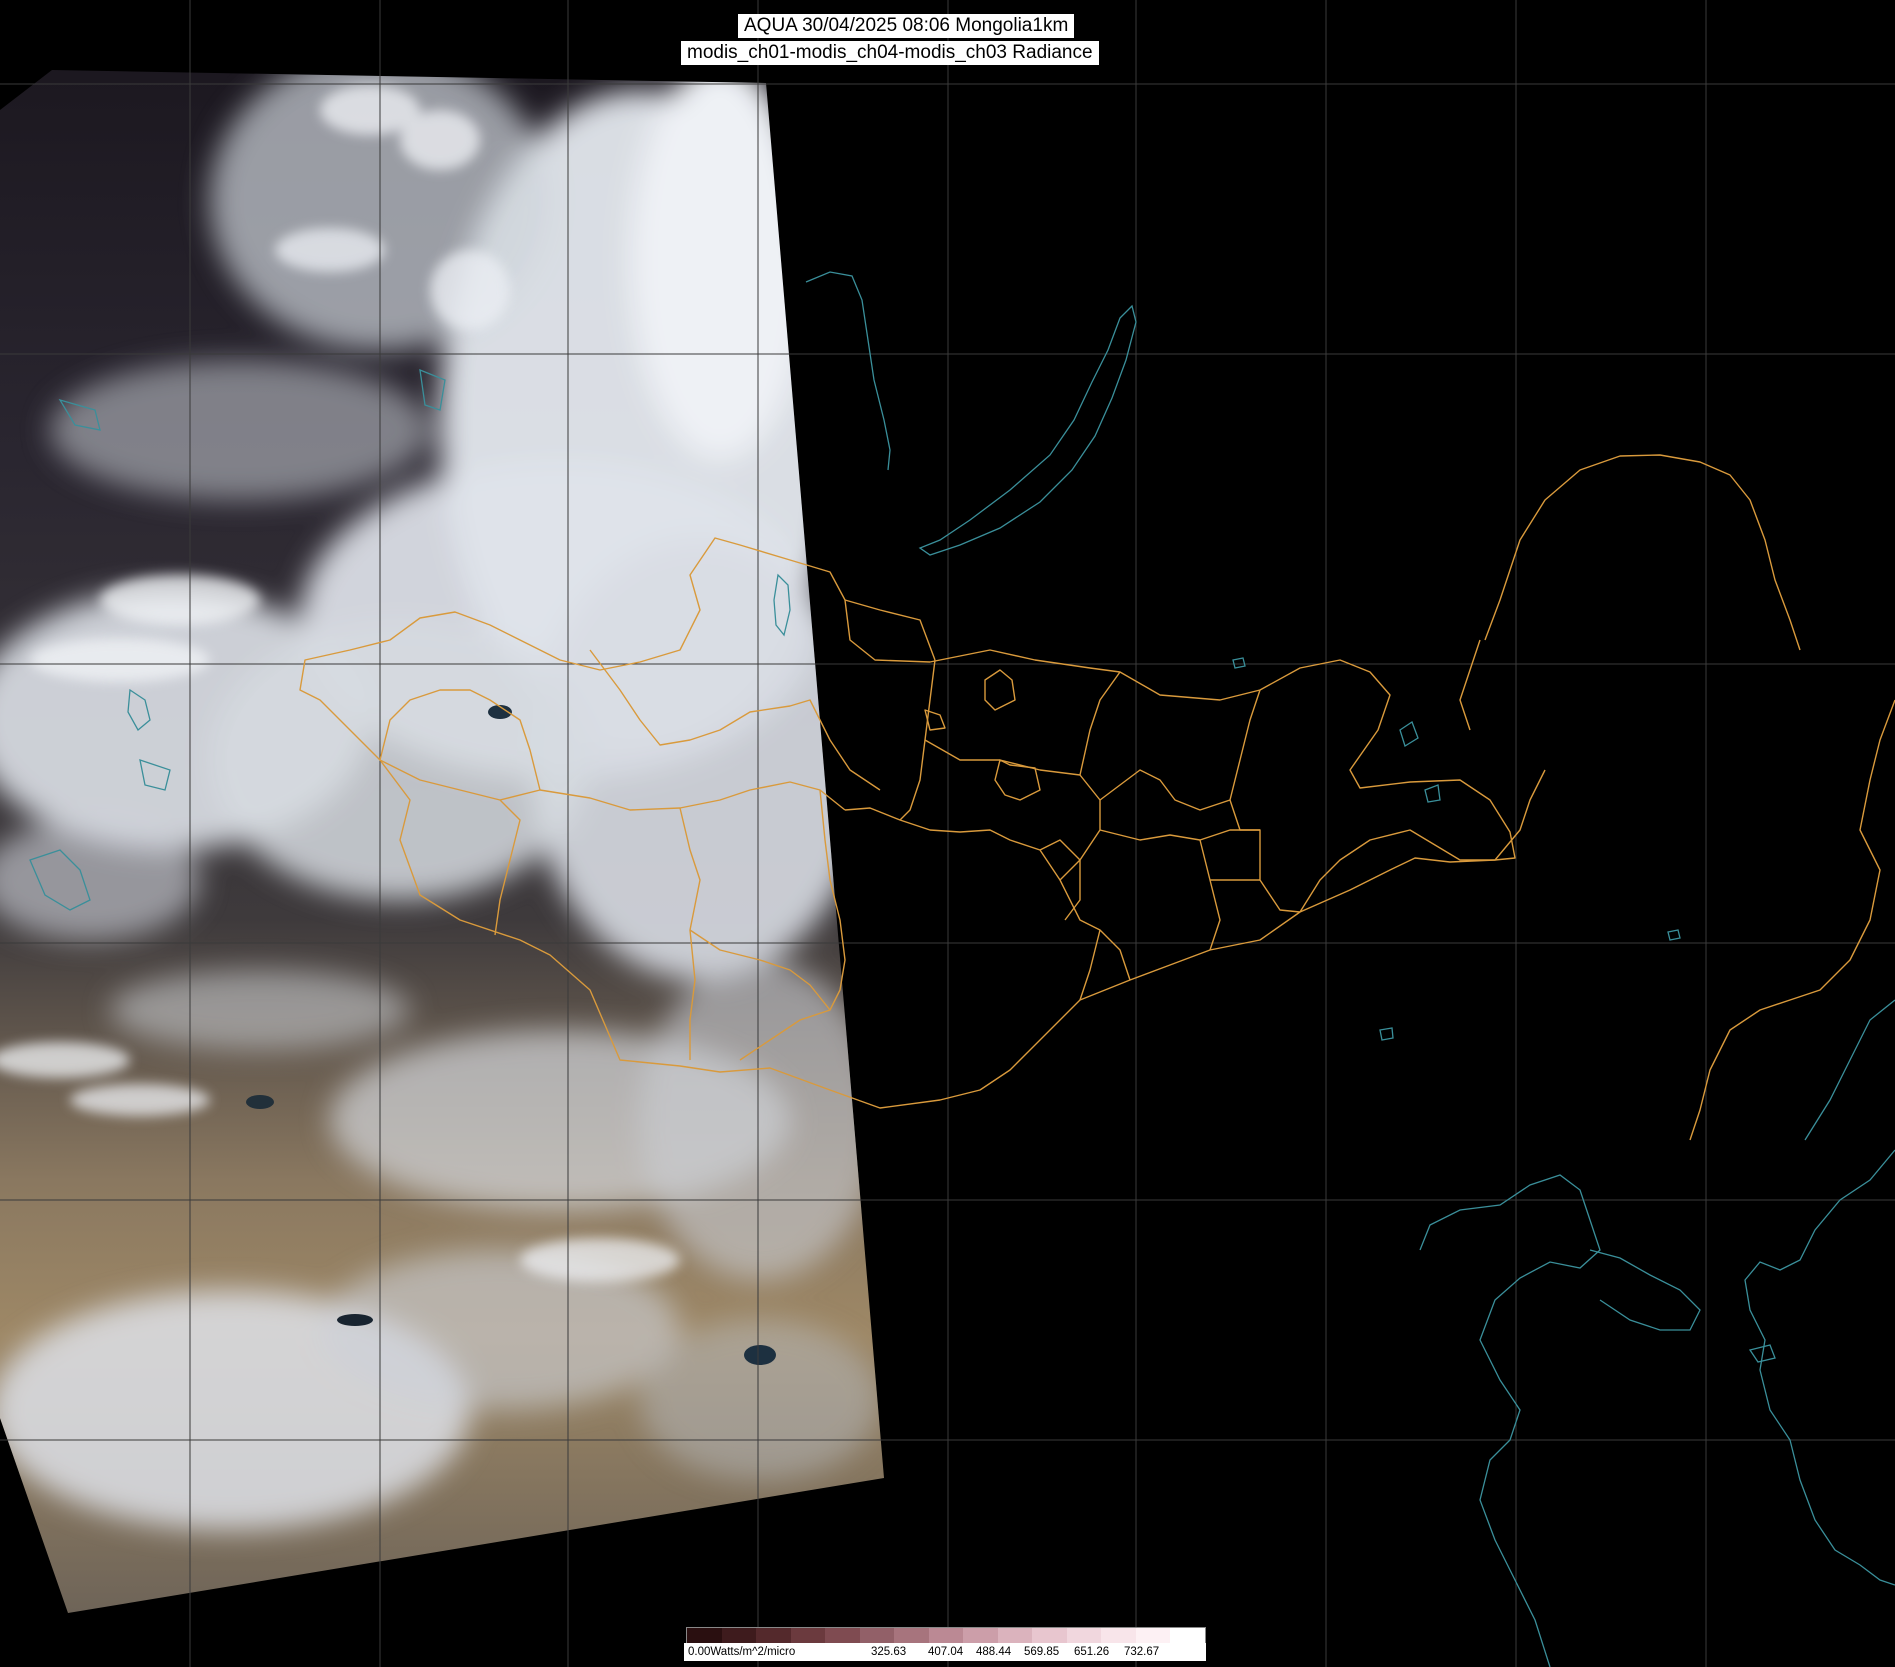 The image size is (1895, 1667). What do you see at coordinates (1409, 734) in the screenshot?
I see `lake-hulun` at bounding box center [1409, 734].